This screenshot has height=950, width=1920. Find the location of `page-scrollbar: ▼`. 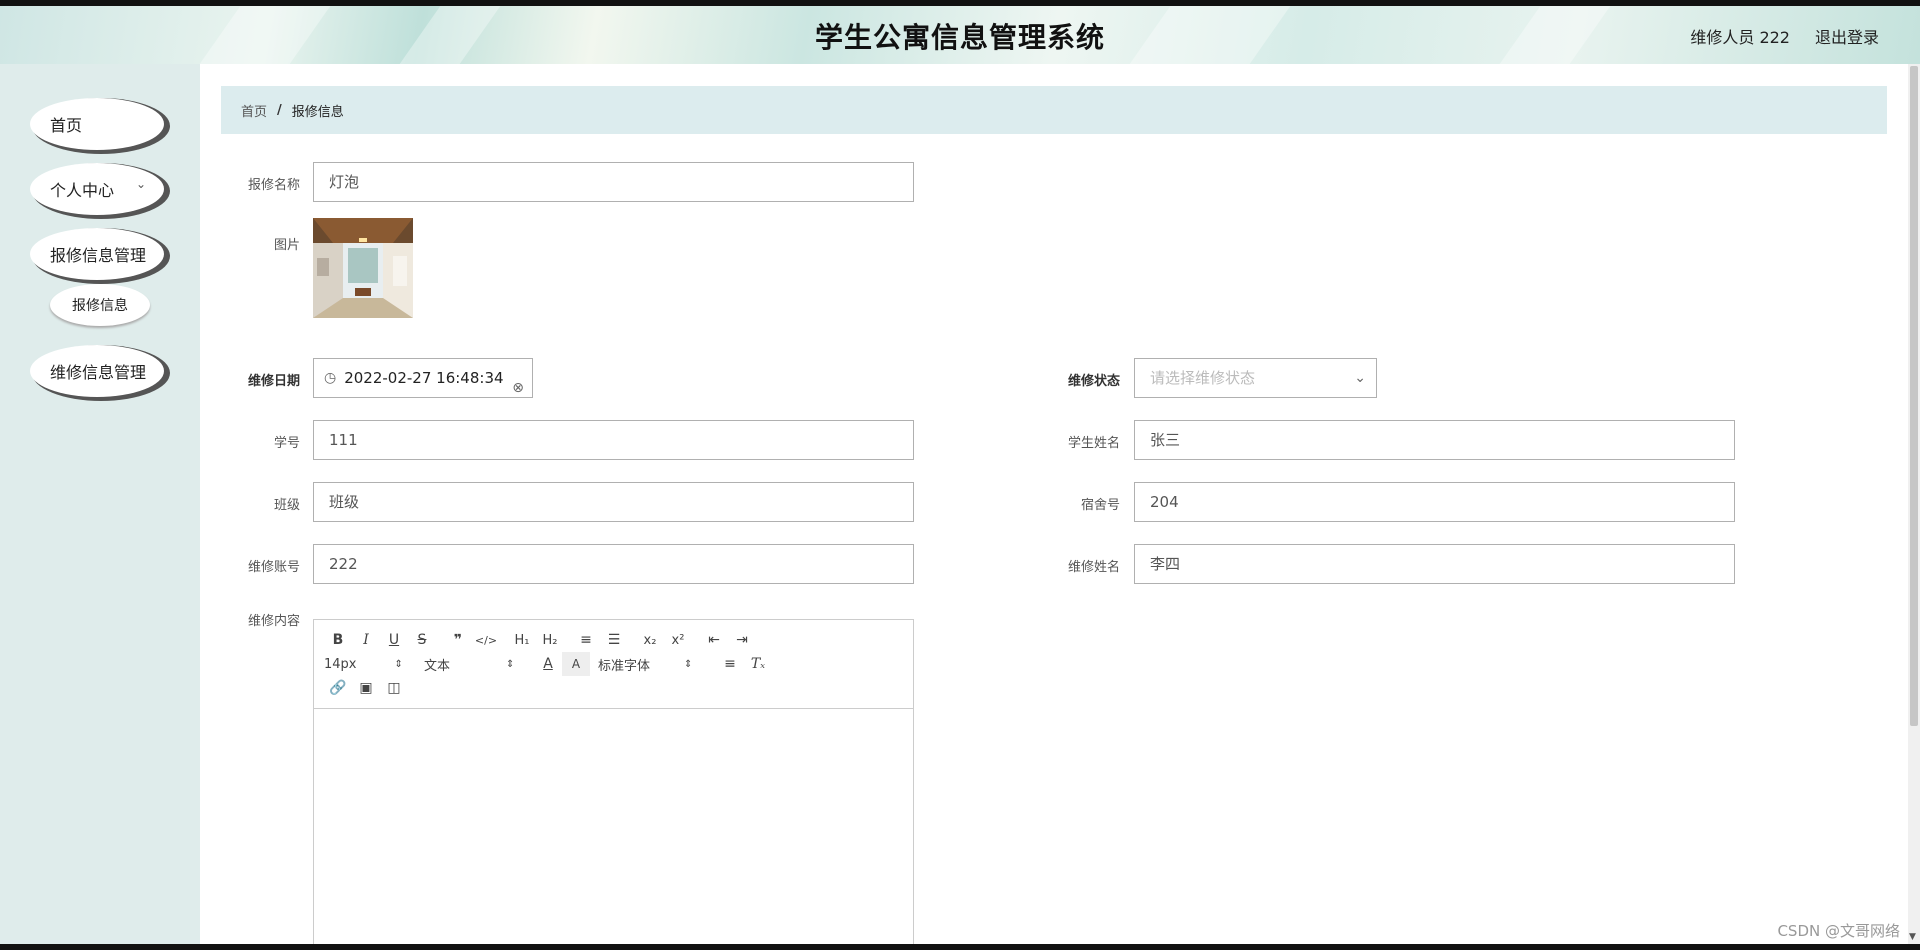

page-scrollbar: ▼ is located at coordinates (1914, 504).